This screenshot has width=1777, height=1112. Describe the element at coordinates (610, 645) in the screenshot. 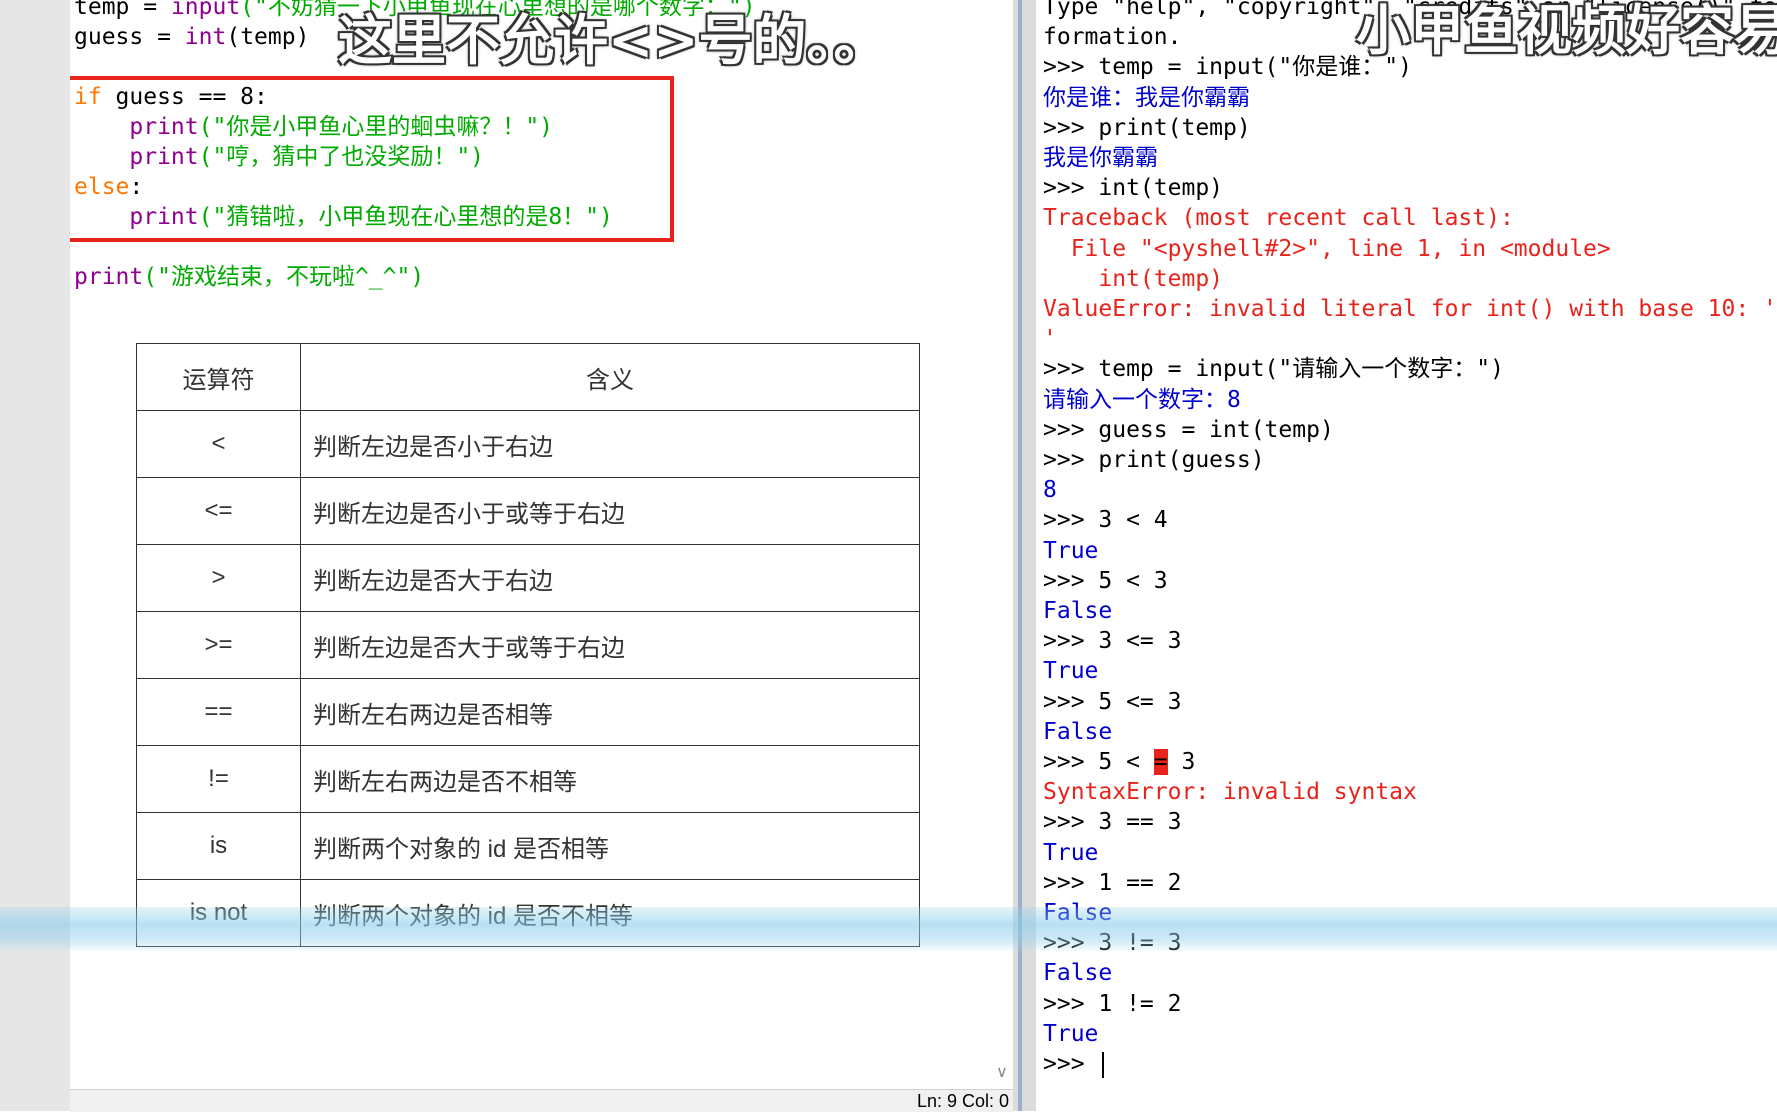

I see `meaning-cell: 判断左边是否大于或等于右边` at that location.